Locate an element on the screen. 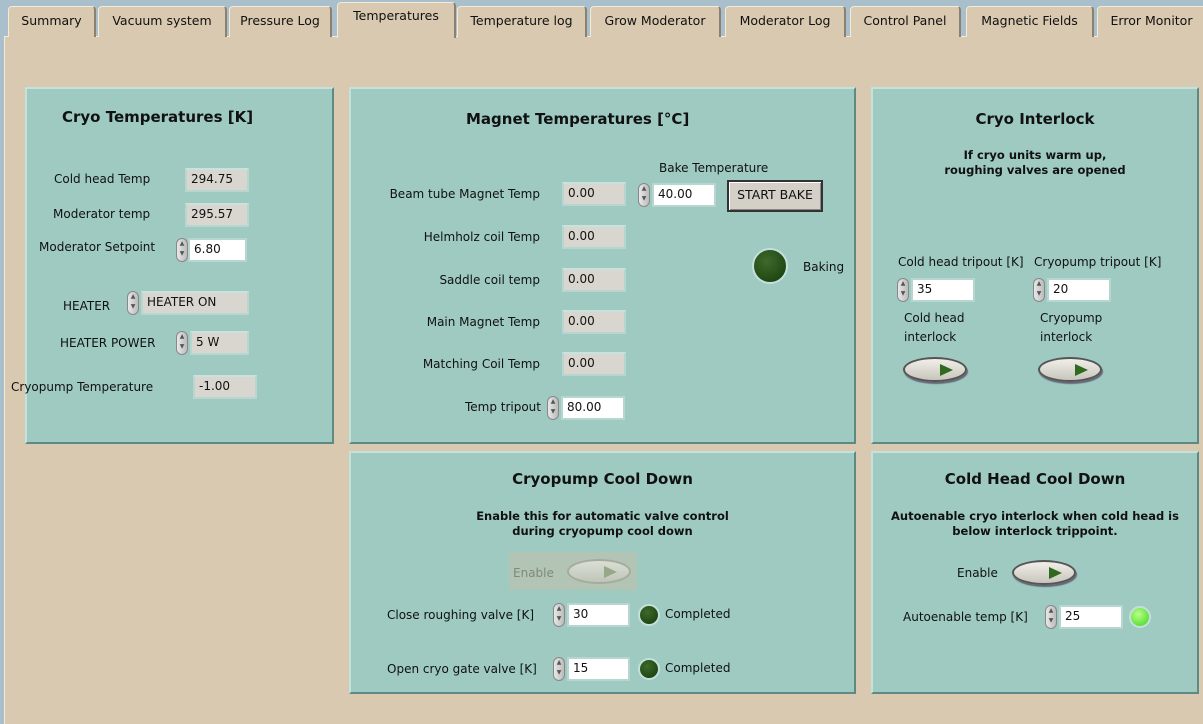 Image resolution: width=1203 pixels, height=724 pixels. start-bake-button: START BAKE is located at coordinates (775, 196).